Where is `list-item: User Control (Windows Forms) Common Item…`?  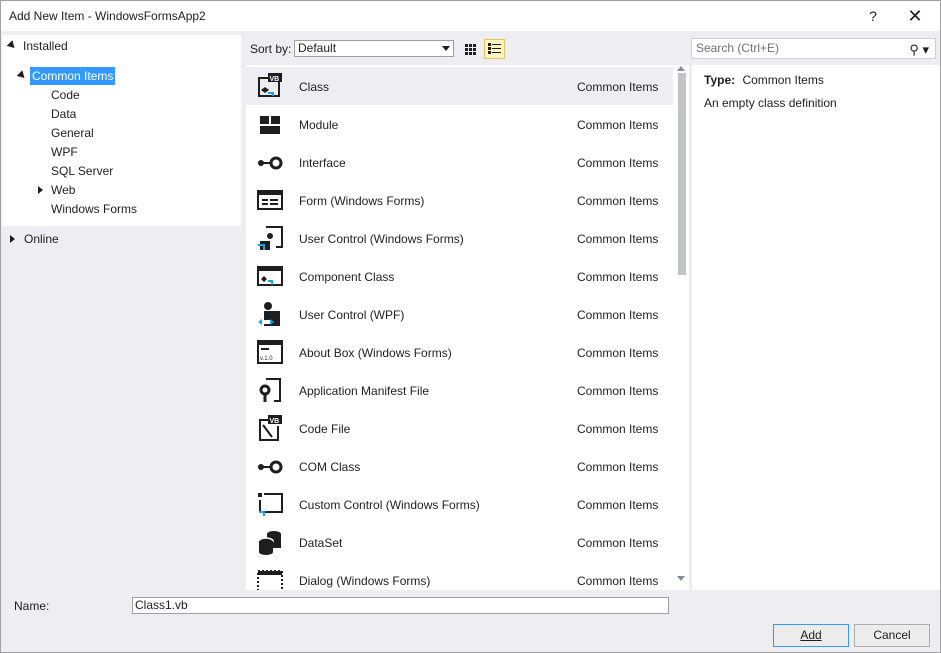
list-item: User Control (Windows Forms) Common Item… is located at coordinates (459, 238).